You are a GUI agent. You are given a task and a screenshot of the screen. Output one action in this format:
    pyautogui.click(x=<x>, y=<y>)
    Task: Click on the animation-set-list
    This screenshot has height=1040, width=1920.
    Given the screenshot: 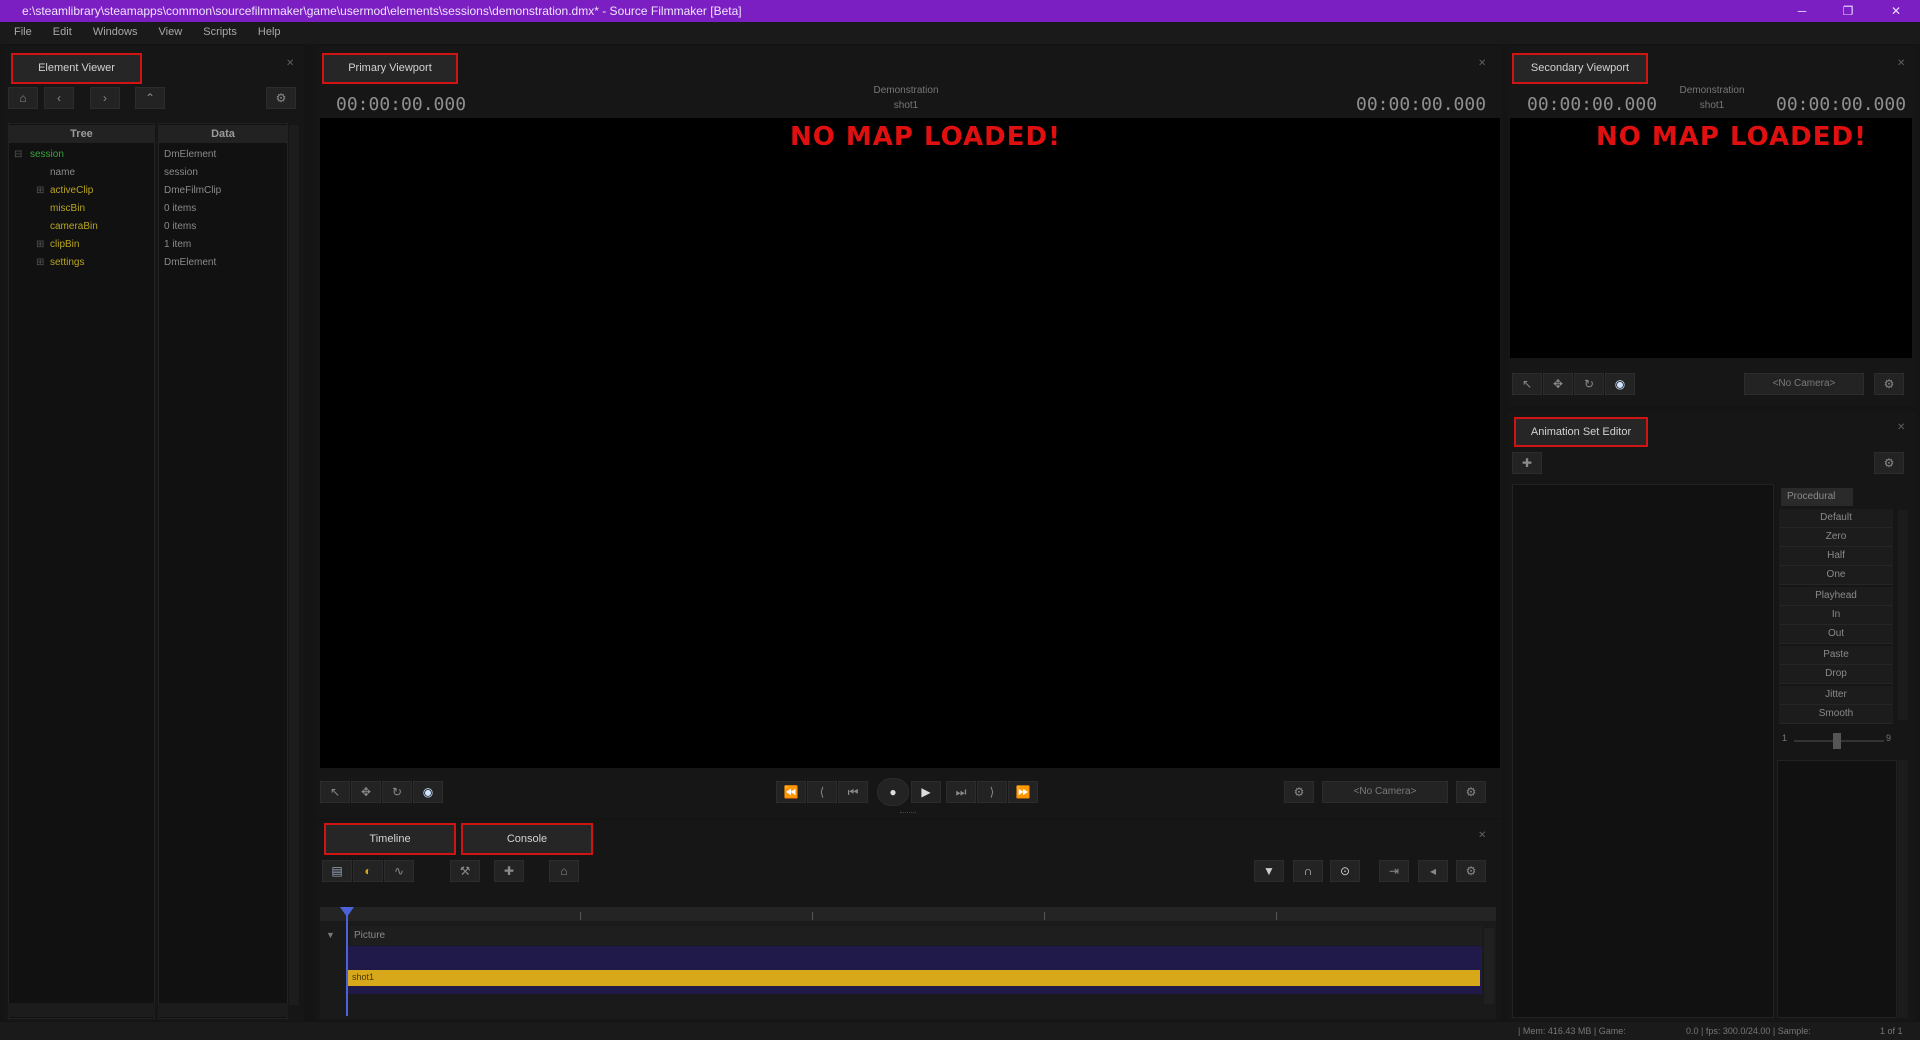 What is the action you would take?
    pyautogui.click(x=1643, y=751)
    